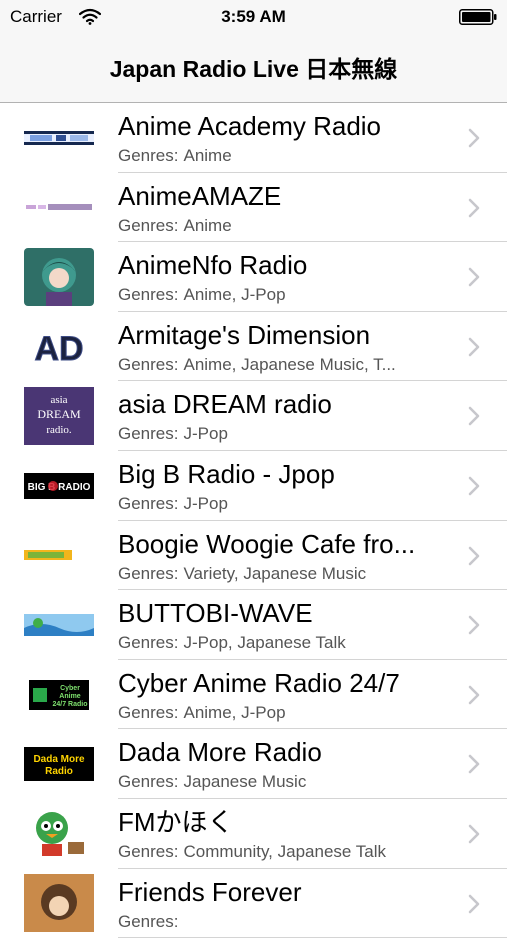 This screenshot has width=507, height=938. I want to click on station-name: FMかほく, so click(176, 821).